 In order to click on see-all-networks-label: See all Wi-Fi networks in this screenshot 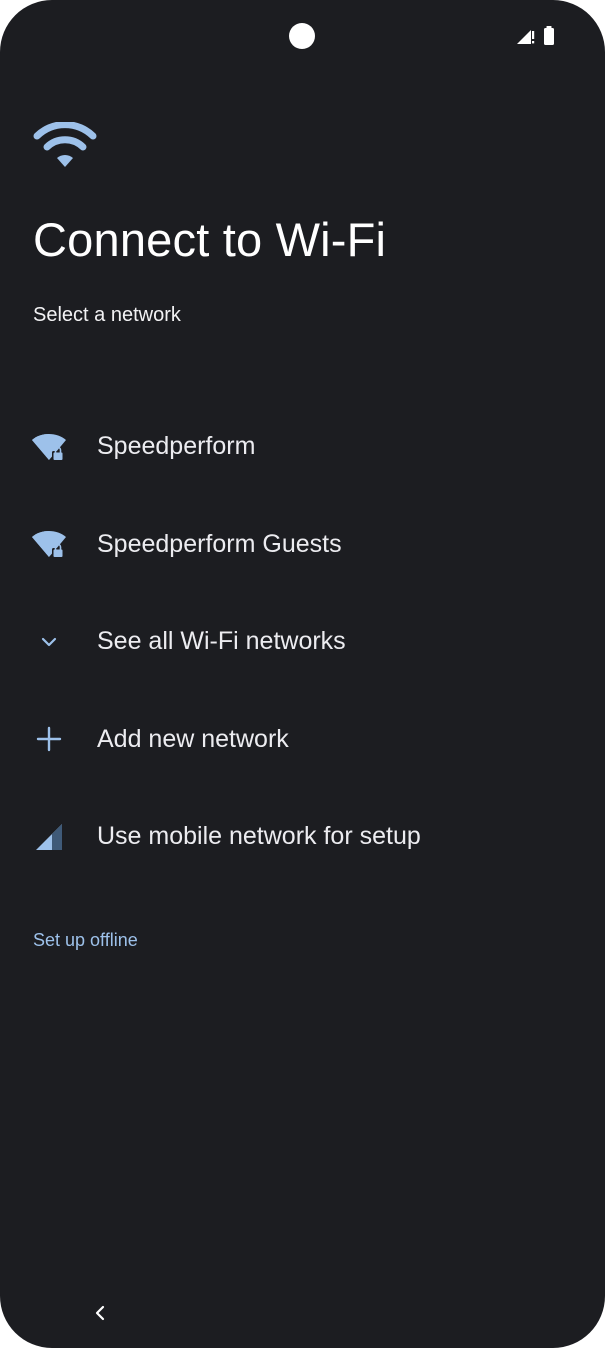, I will do `click(221, 641)`.